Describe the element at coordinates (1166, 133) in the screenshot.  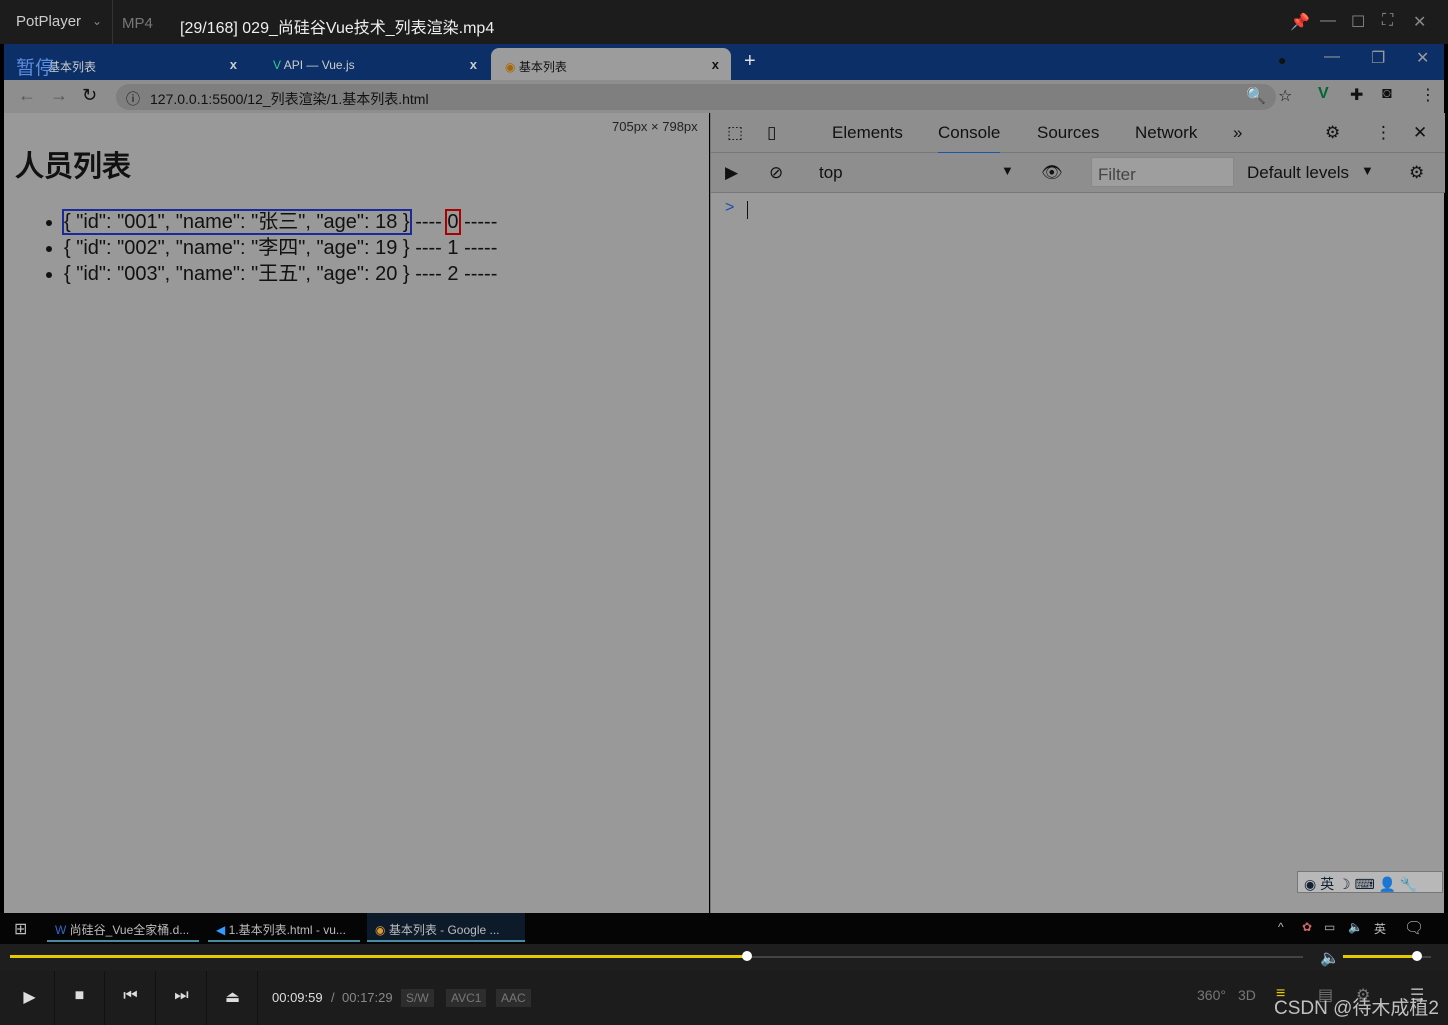
I see `tab-network: Network` at that location.